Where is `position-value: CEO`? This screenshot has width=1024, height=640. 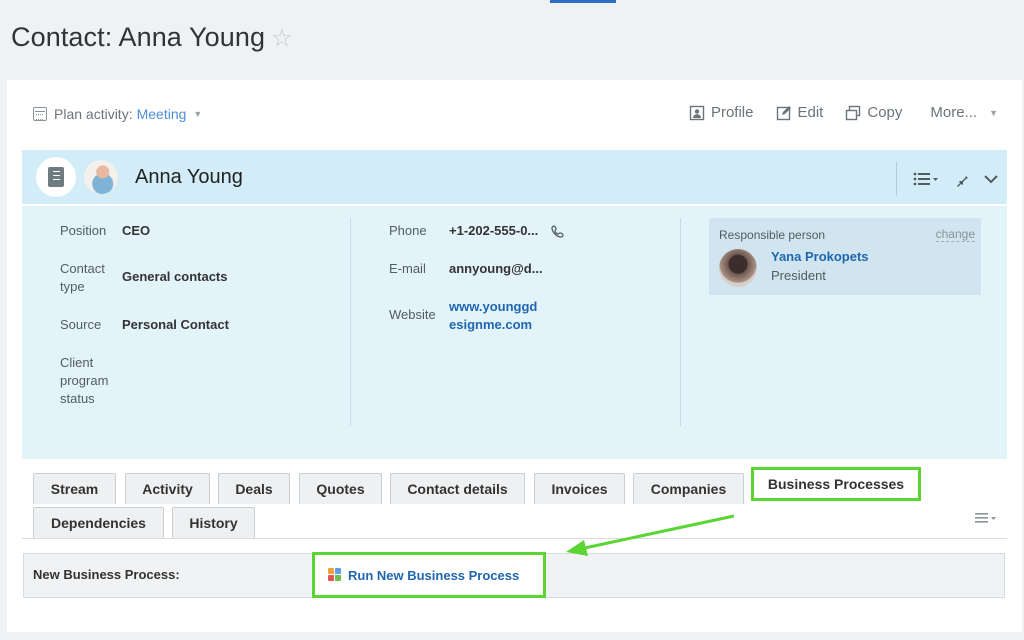
position-value: CEO is located at coordinates (136, 230).